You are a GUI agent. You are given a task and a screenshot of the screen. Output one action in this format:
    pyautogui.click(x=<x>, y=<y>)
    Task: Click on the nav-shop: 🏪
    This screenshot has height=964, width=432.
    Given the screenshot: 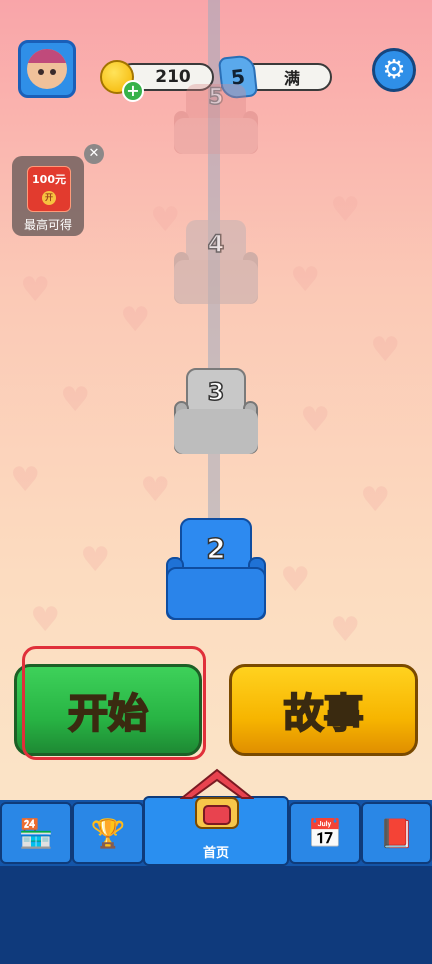 What is the action you would take?
    pyautogui.click(x=36, y=833)
    